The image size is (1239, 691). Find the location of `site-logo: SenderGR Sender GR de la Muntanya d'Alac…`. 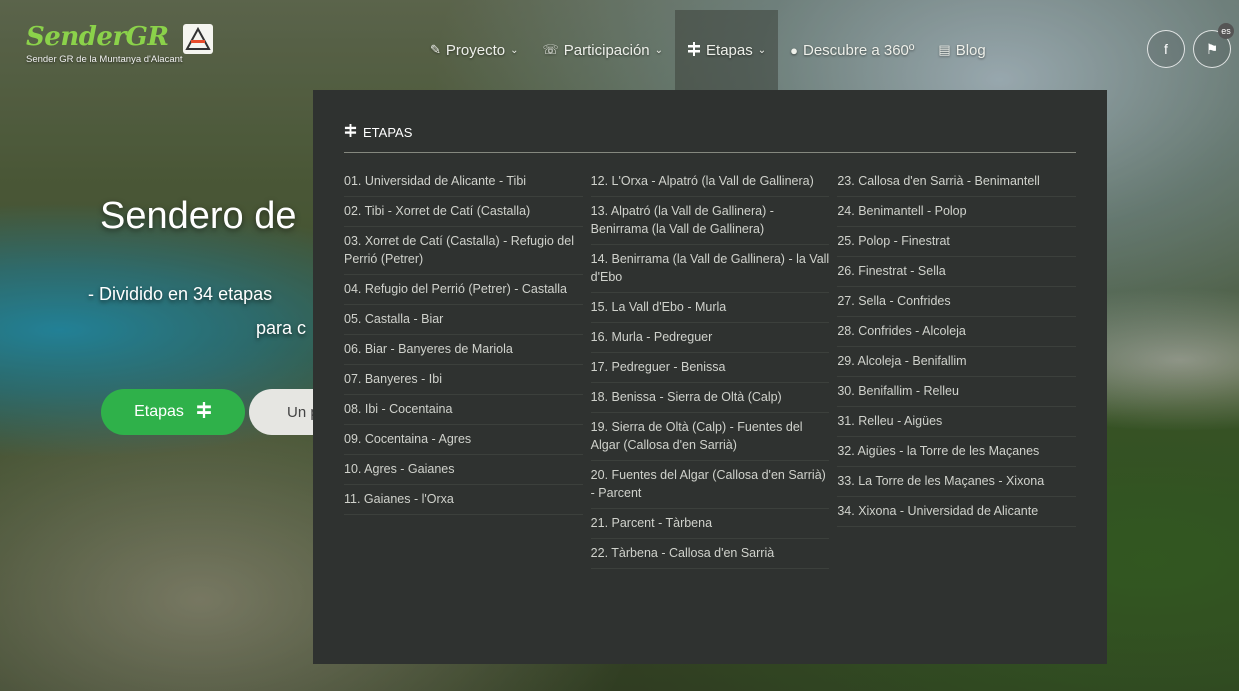

site-logo: SenderGR Sender GR de la Muntanya d'Alac… is located at coordinates (119, 43).